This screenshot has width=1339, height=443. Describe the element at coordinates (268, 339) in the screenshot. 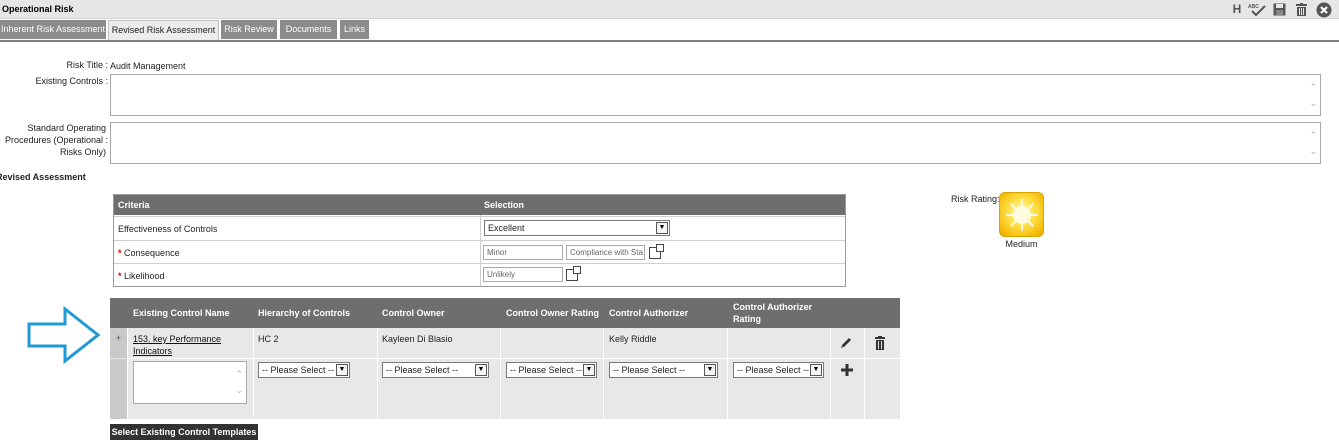

I see `hierarchy-value: HC 2` at that location.